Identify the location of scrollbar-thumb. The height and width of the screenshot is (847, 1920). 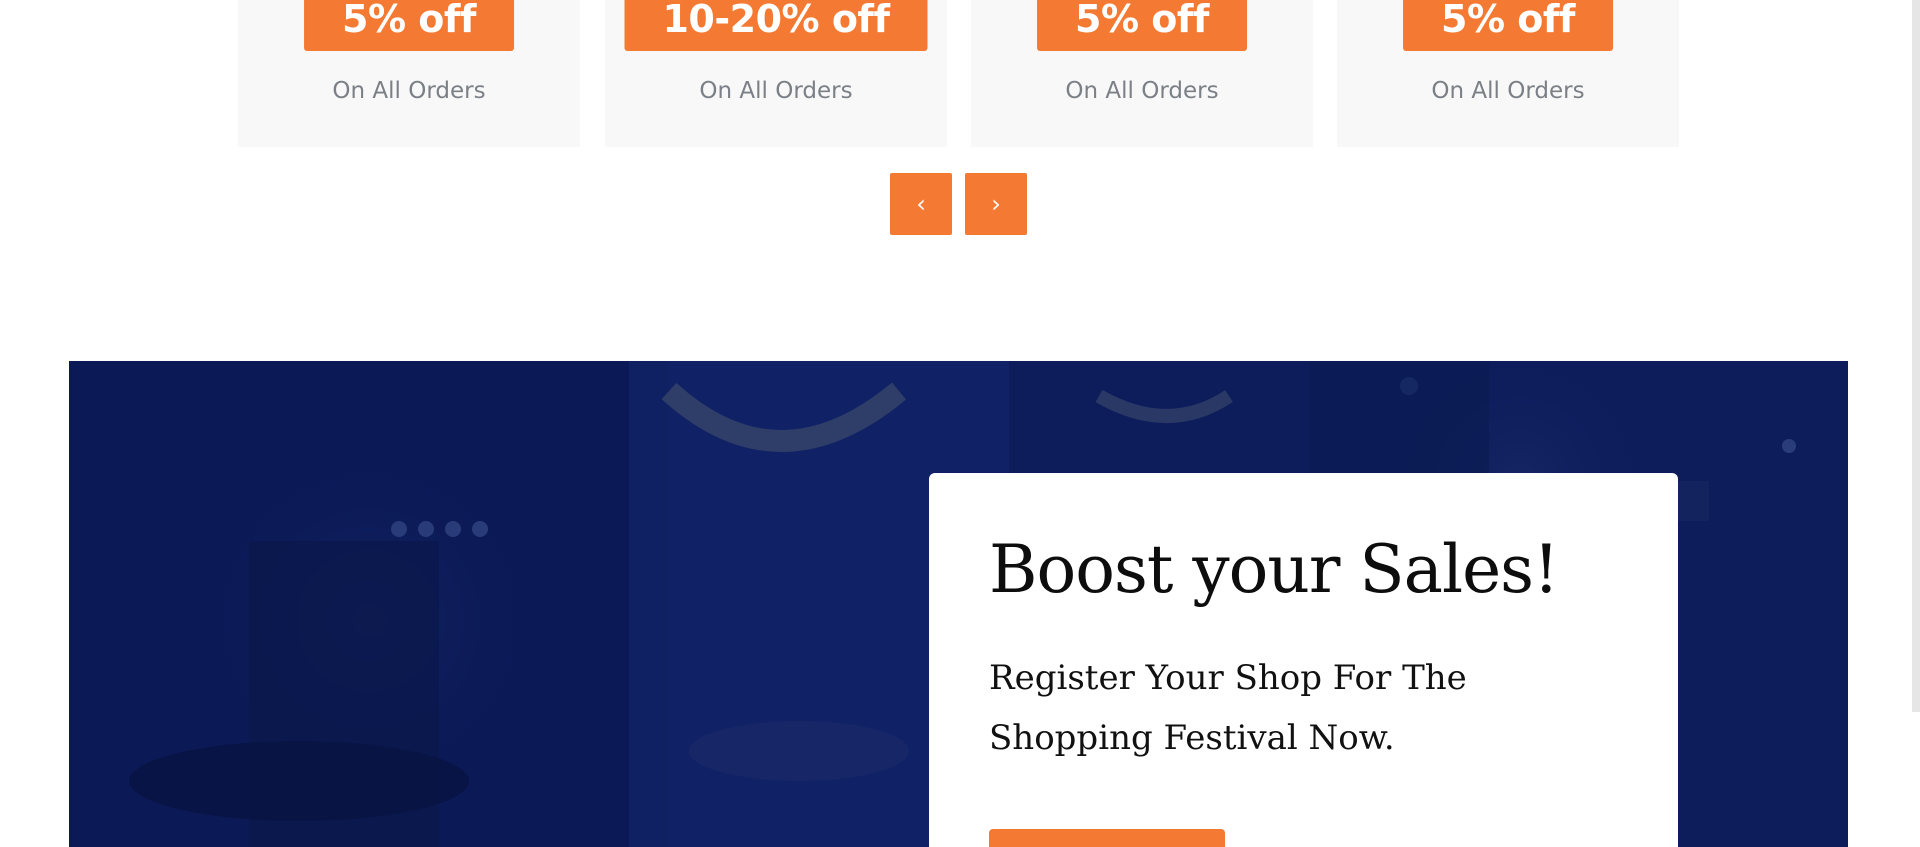
(1916, 356).